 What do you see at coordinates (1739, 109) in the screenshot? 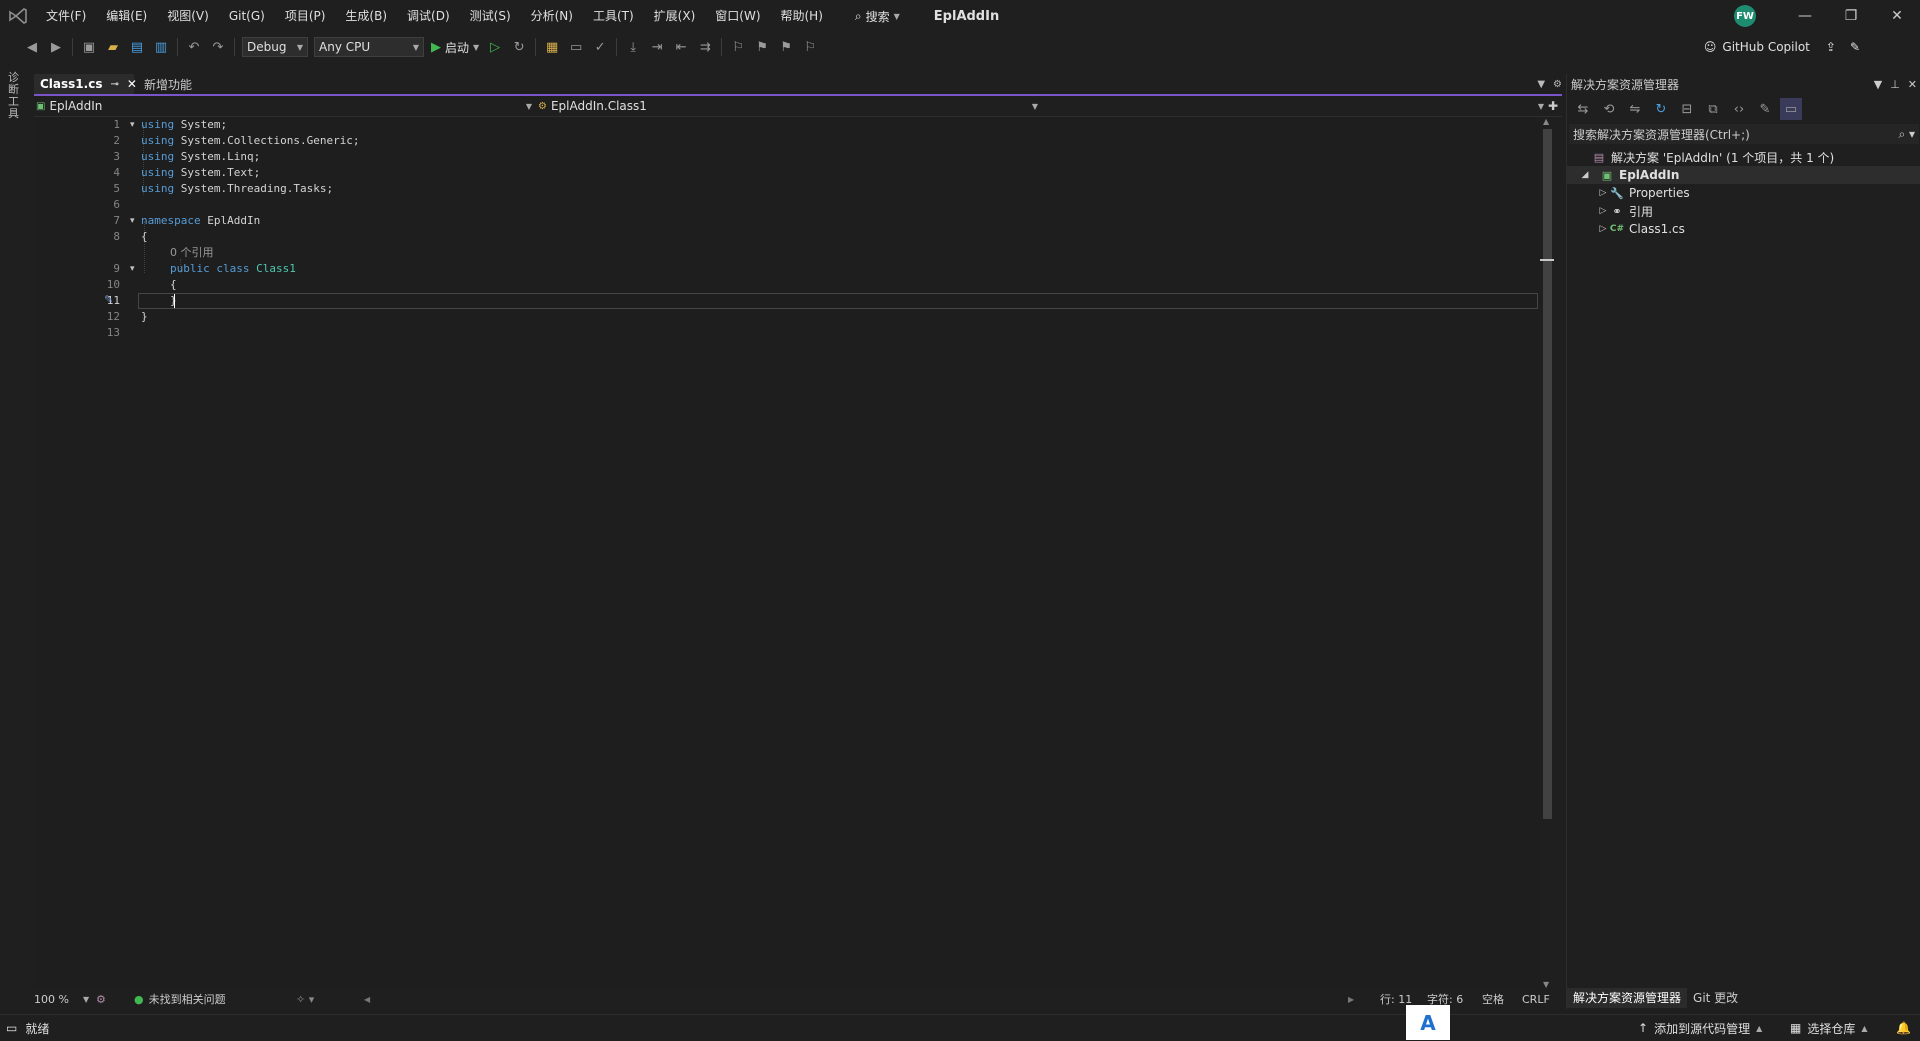
I see `view-code-icon: ‹›` at bounding box center [1739, 109].